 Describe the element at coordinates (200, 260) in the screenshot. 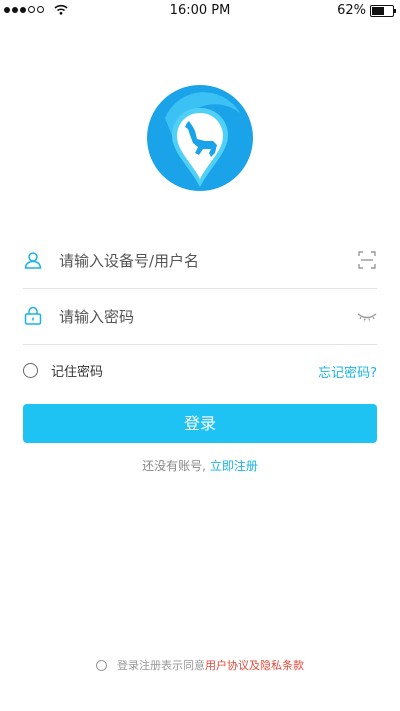

I see `username-field: 请输入设备号/用户名` at that location.